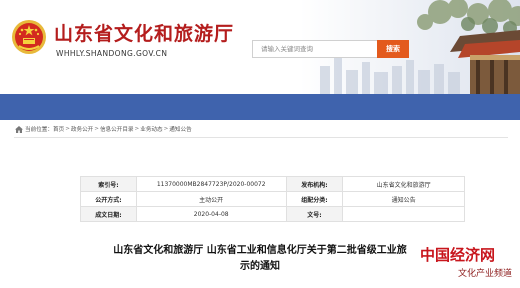  What do you see at coordinates (403, 214) in the screenshot?
I see `doc-number-value` at bounding box center [403, 214].